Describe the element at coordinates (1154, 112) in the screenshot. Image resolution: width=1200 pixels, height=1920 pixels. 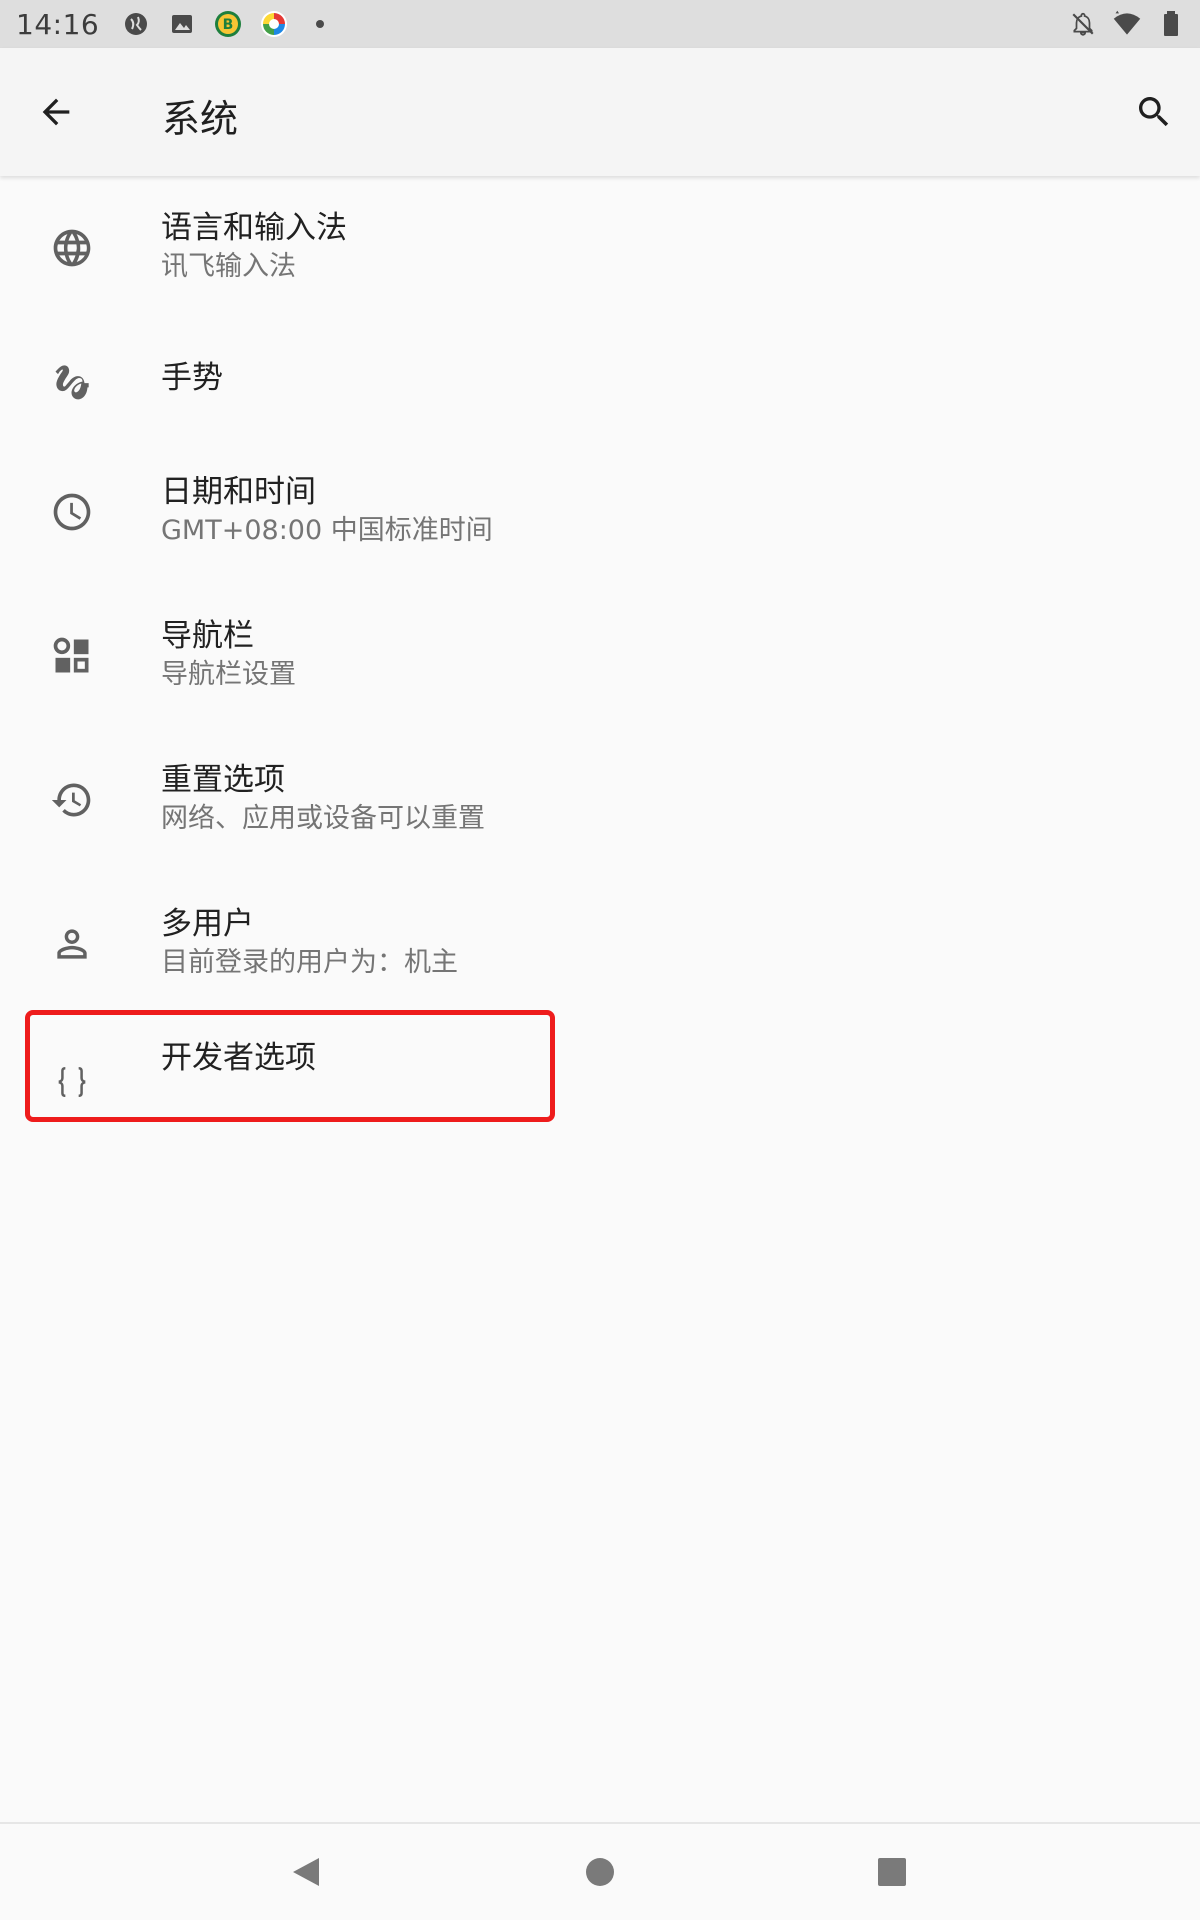
I see `search-icon` at that location.